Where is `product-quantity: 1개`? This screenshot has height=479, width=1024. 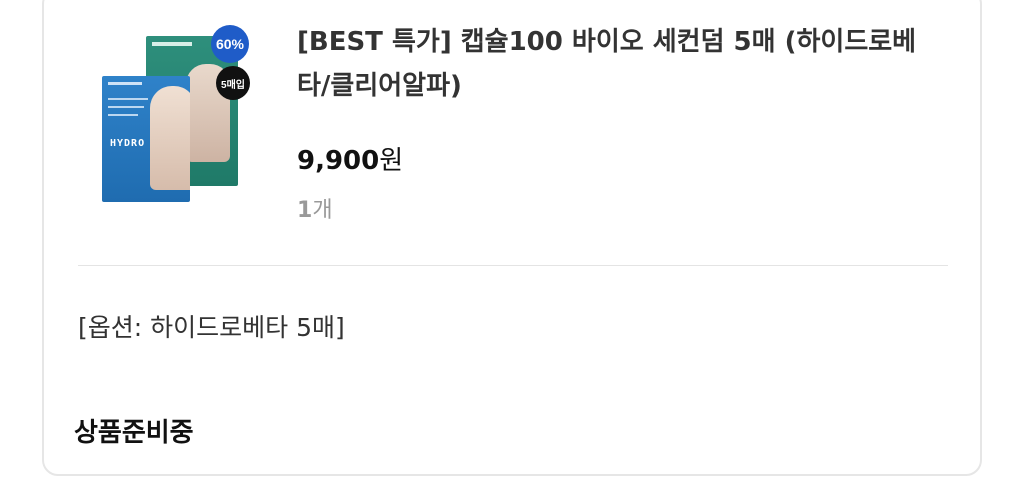 product-quantity: 1개 is located at coordinates (315, 208).